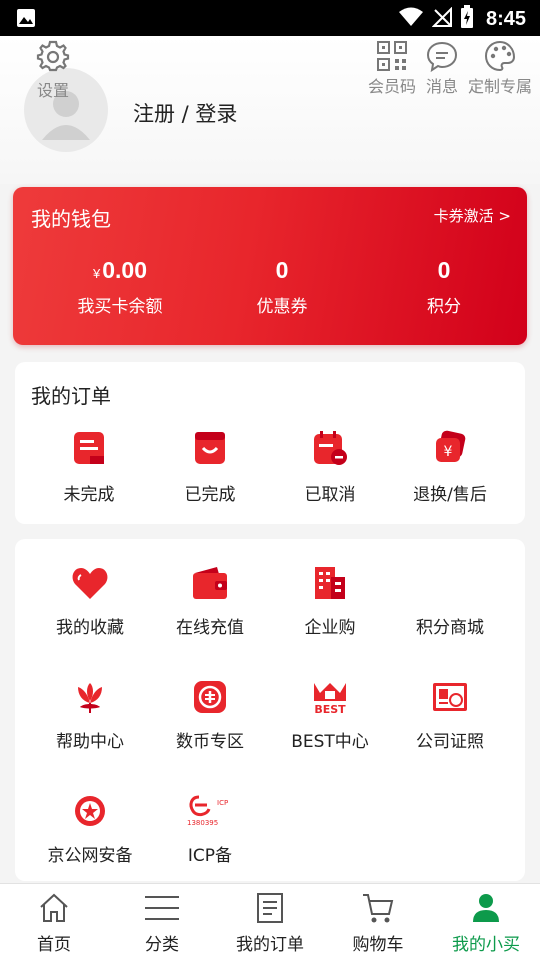 This screenshot has height=960, width=540. I want to click on orders-title: 我的订单, so click(71, 396).